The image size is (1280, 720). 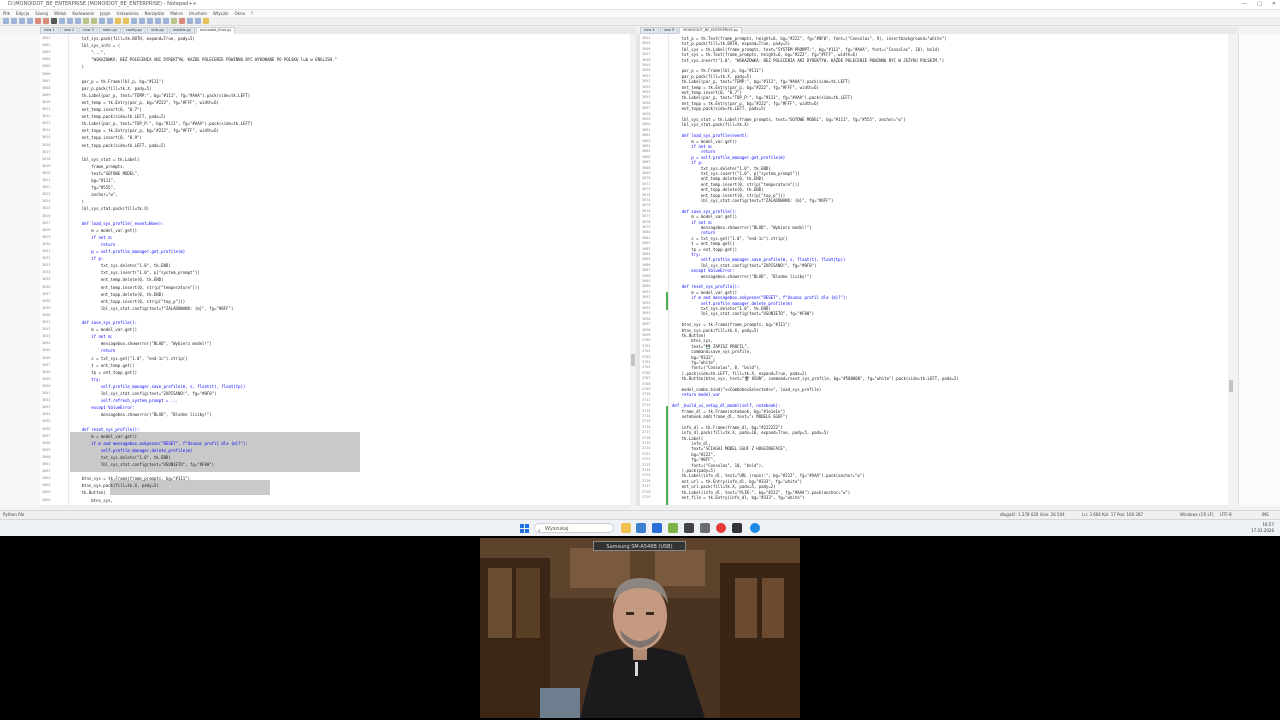 I want to click on spellcheck-icon, so click(x=206, y=21).